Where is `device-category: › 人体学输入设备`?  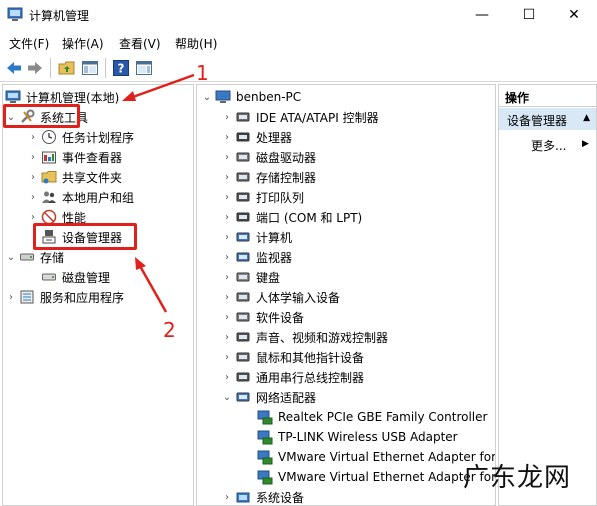 device-category: › 人体学输入设备 is located at coordinates (280, 297).